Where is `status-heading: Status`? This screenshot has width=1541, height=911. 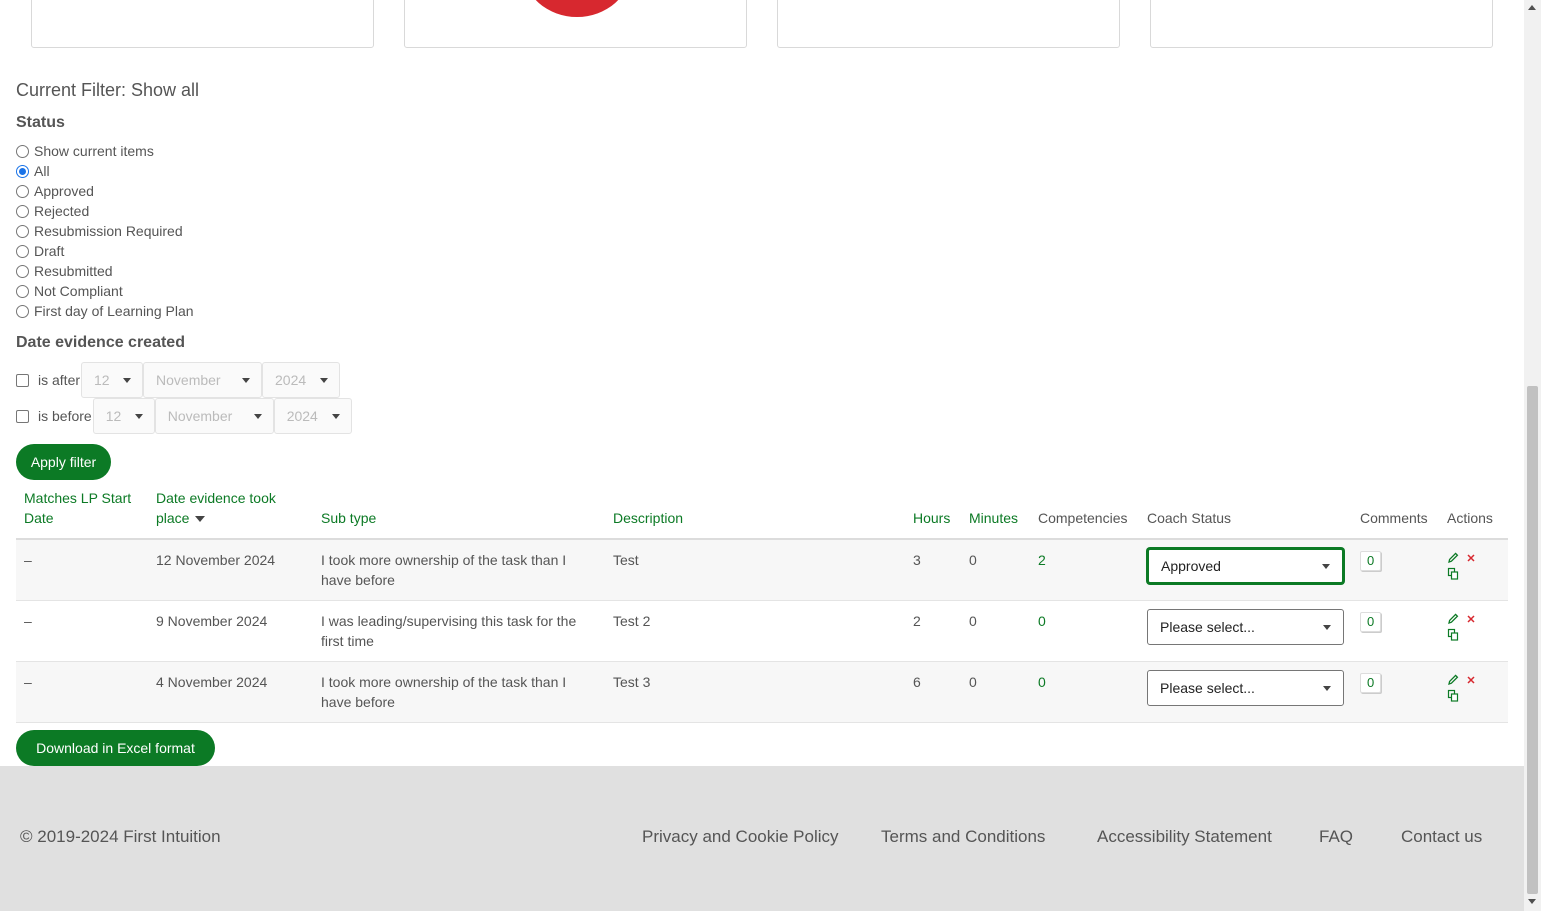
status-heading: Status is located at coordinates (40, 122).